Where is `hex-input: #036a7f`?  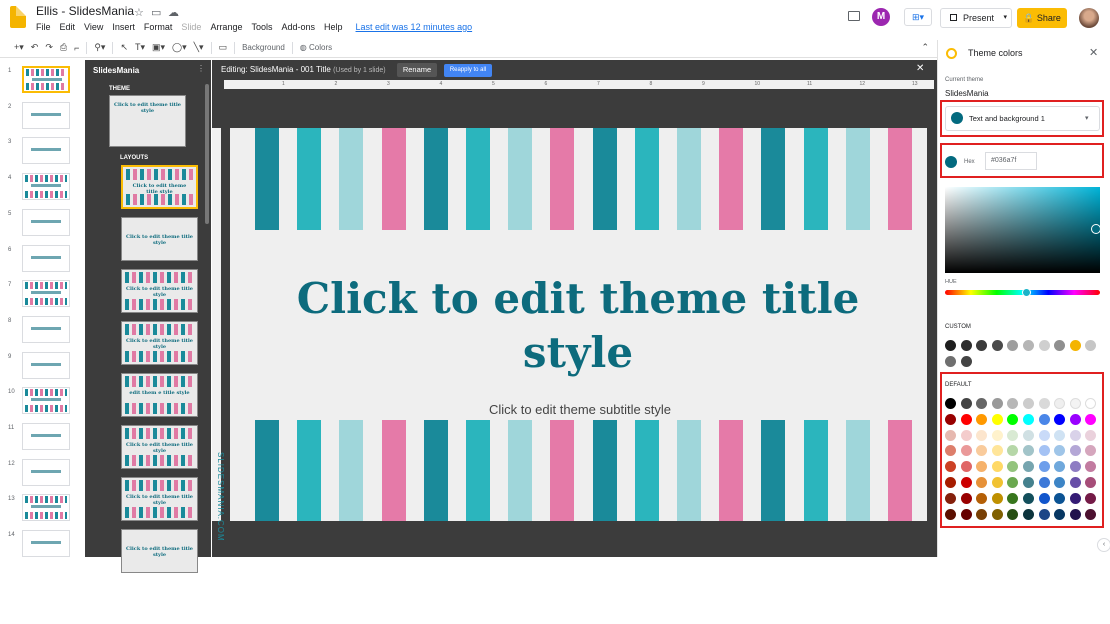
hex-input: #036a7f is located at coordinates (1011, 161).